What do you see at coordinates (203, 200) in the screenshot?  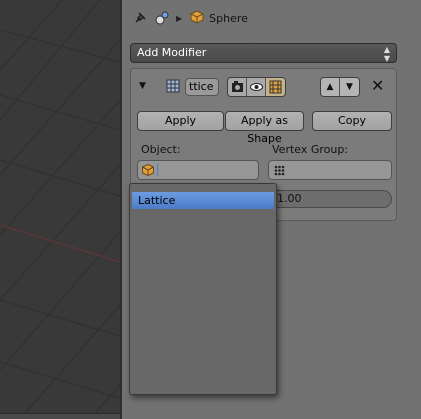 I see `dropdown-item-lattice: Lattice` at bounding box center [203, 200].